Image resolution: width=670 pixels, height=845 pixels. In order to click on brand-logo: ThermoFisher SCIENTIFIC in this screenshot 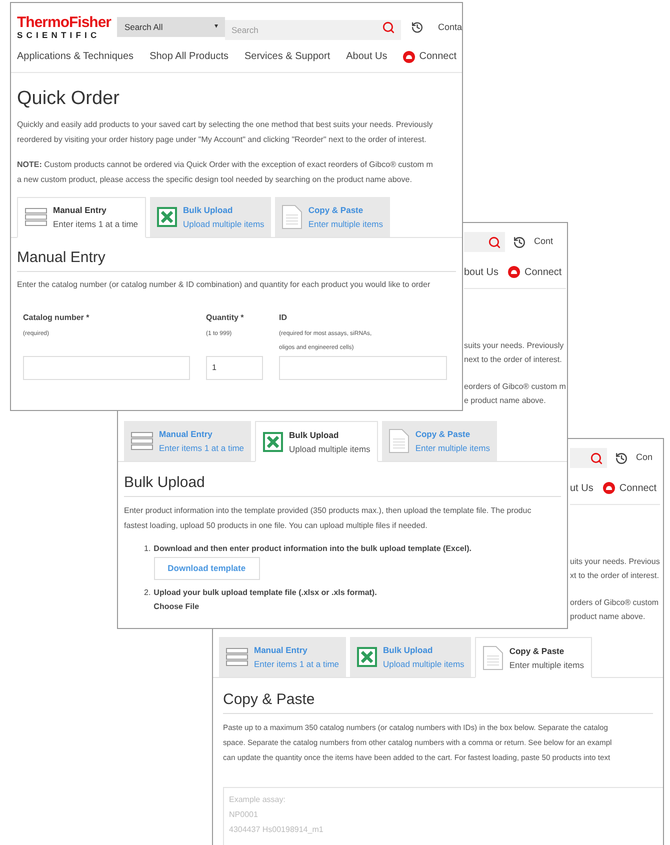, I will do `click(64, 27)`.